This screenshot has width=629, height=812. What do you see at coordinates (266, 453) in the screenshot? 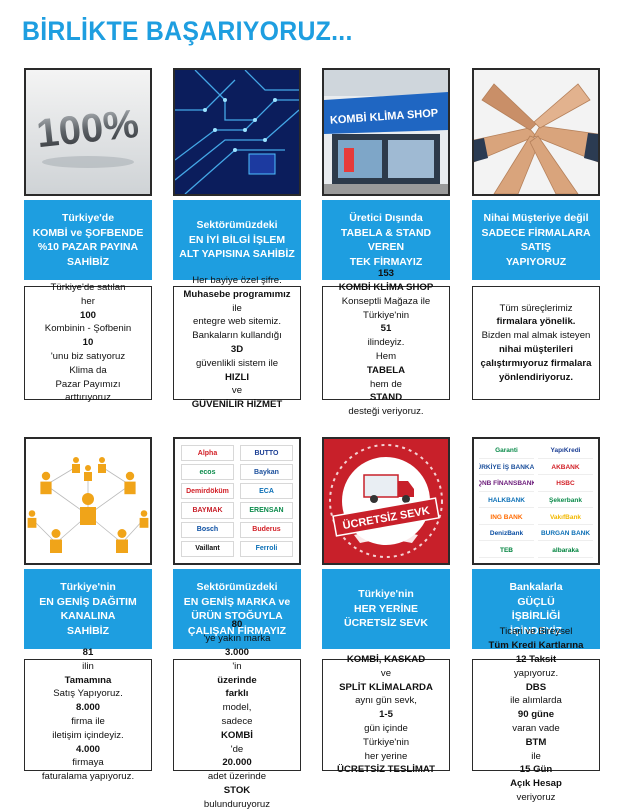
I see `brand-logo: BUTTO` at bounding box center [266, 453].